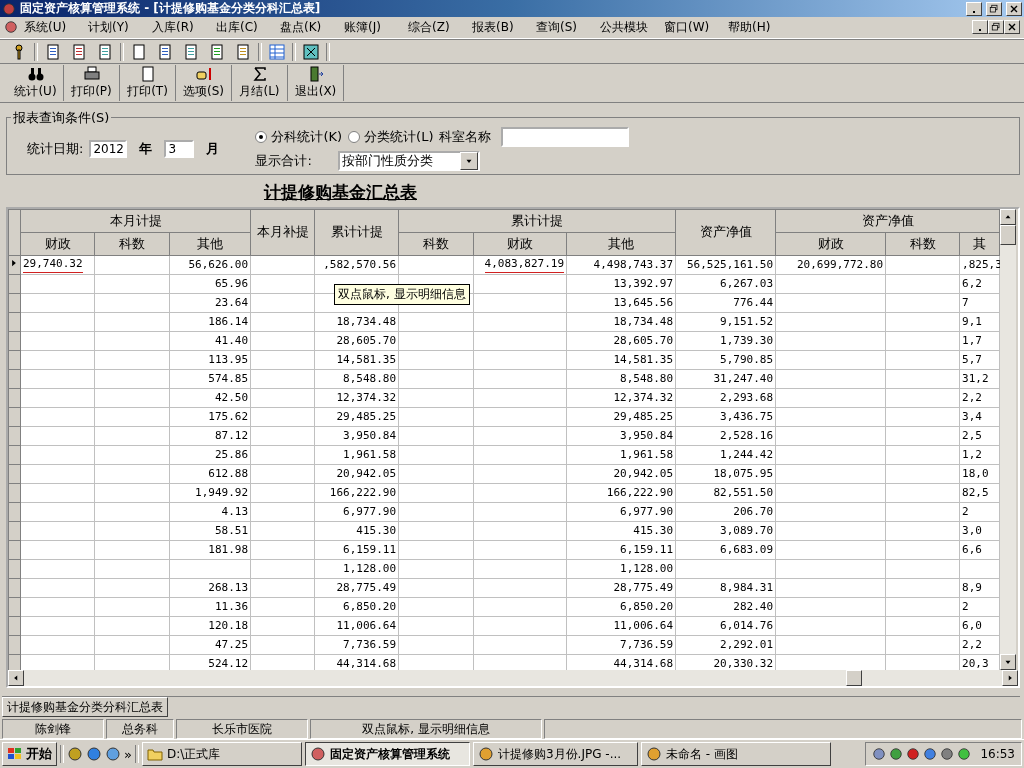 Image resolution: width=1024 pixels, height=768 pixels. Describe the element at coordinates (426, 729) in the screenshot. I see `status-cell: 双点鼠标, 显示明细信息` at that location.